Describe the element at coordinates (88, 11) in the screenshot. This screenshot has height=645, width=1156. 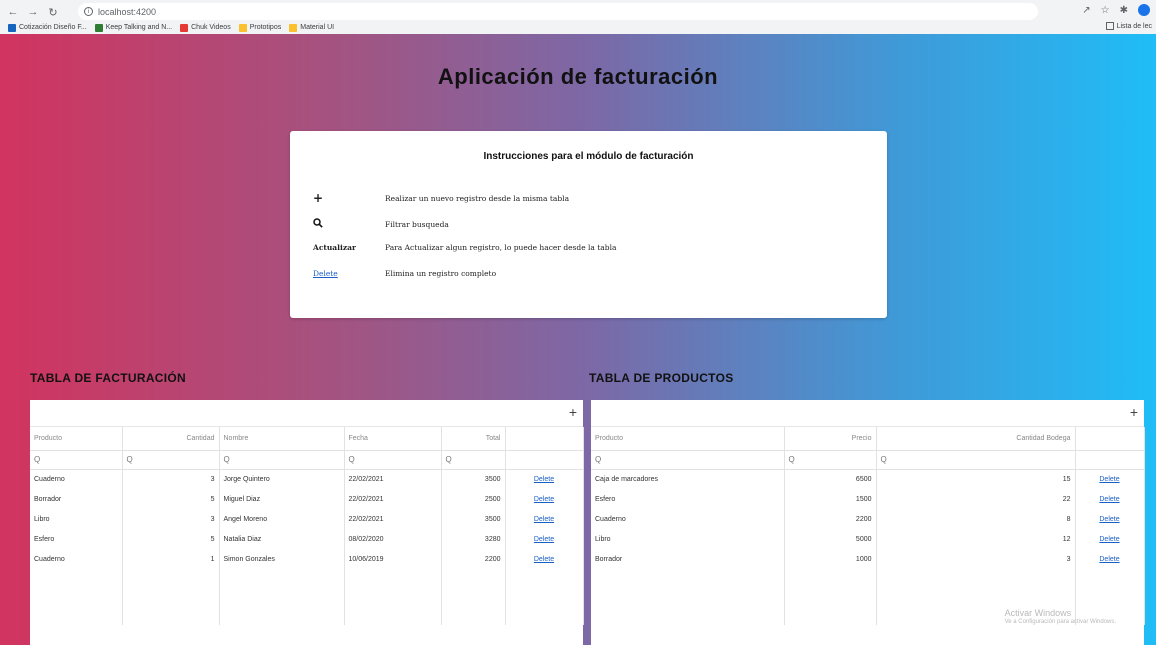
I see `site-info-icon: i` at that location.